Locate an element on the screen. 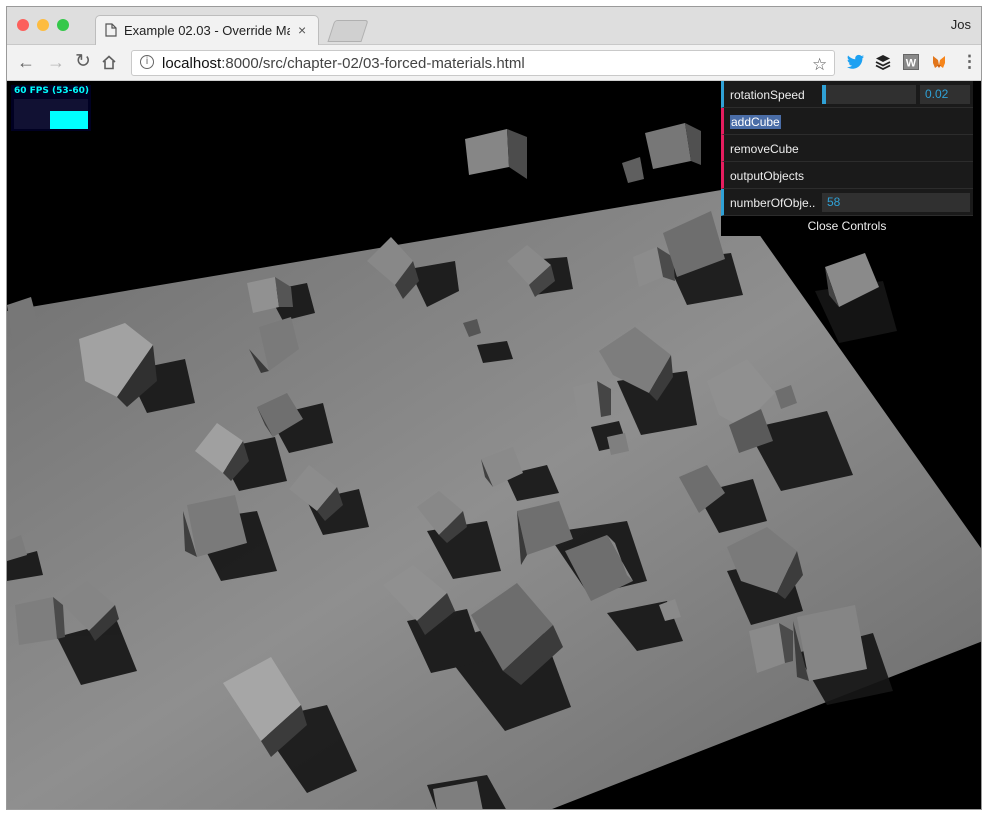 The height and width of the screenshot is (814, 988). add-cube-label: addCube is located at coordinates (755, 122).